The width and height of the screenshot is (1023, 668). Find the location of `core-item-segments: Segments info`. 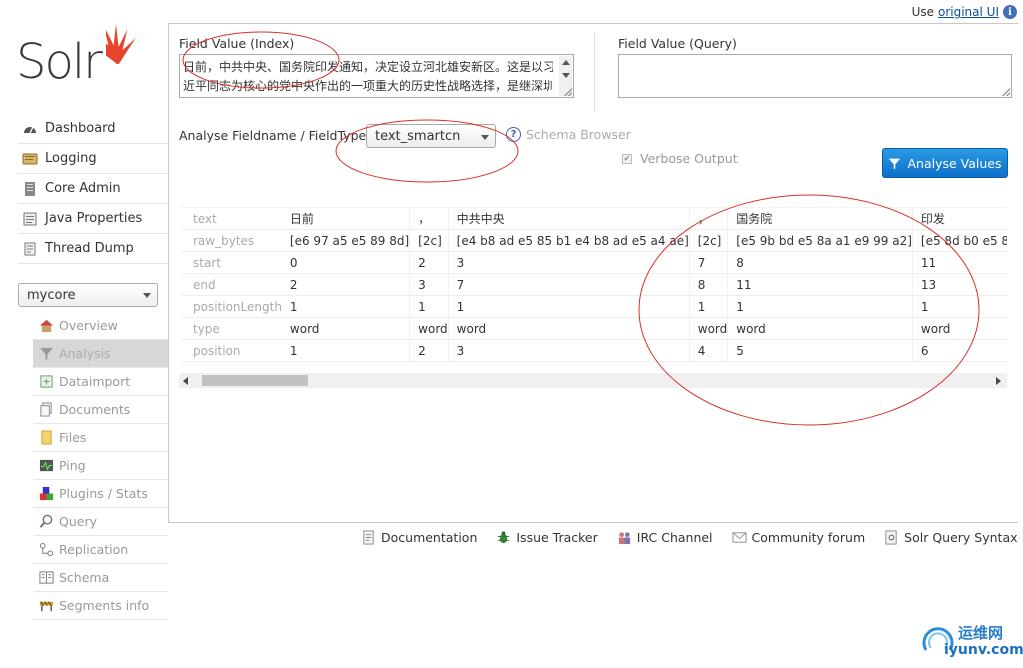

core-item-segments: Segments info is located at coordinates (100, 606).